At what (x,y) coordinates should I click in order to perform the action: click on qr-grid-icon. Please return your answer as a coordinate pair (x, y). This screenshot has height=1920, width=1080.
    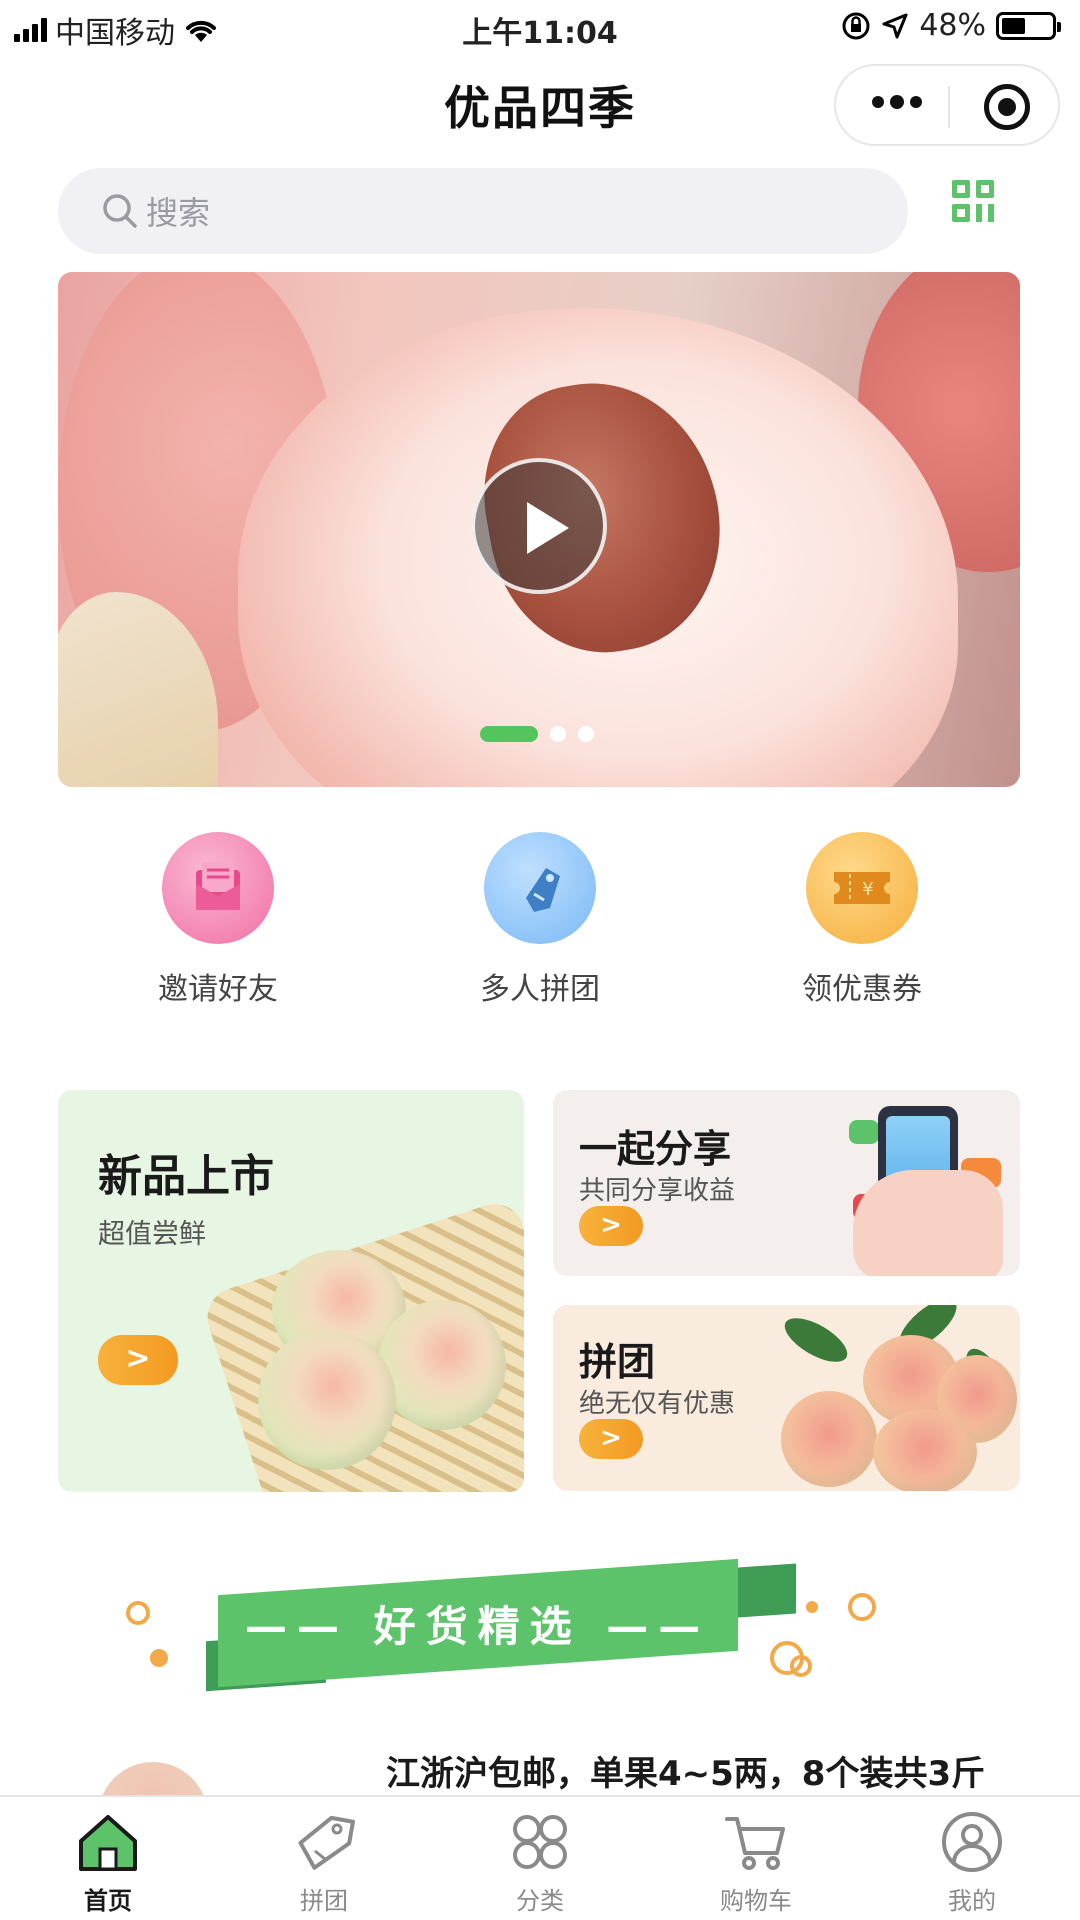
    Looking at the image, I should click on (974, 202).